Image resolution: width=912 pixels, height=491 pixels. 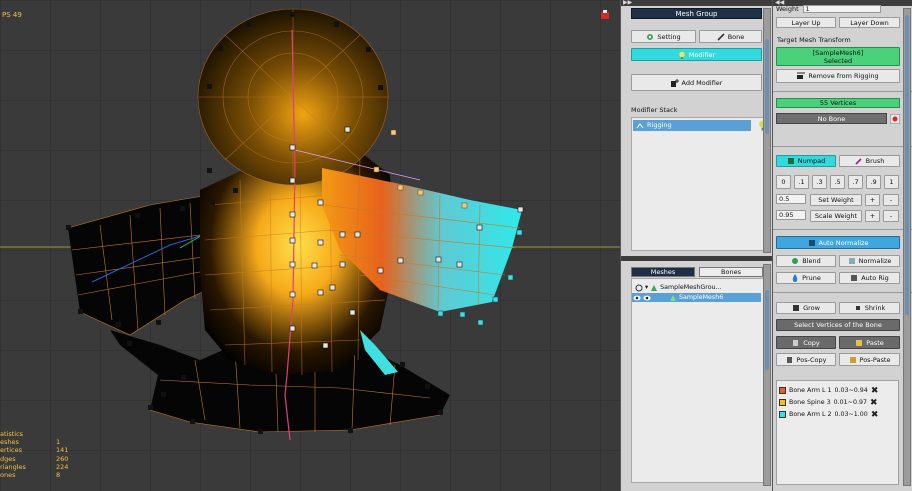 I want to click on numpad-09-button: .9, so click(x=873, y=182).